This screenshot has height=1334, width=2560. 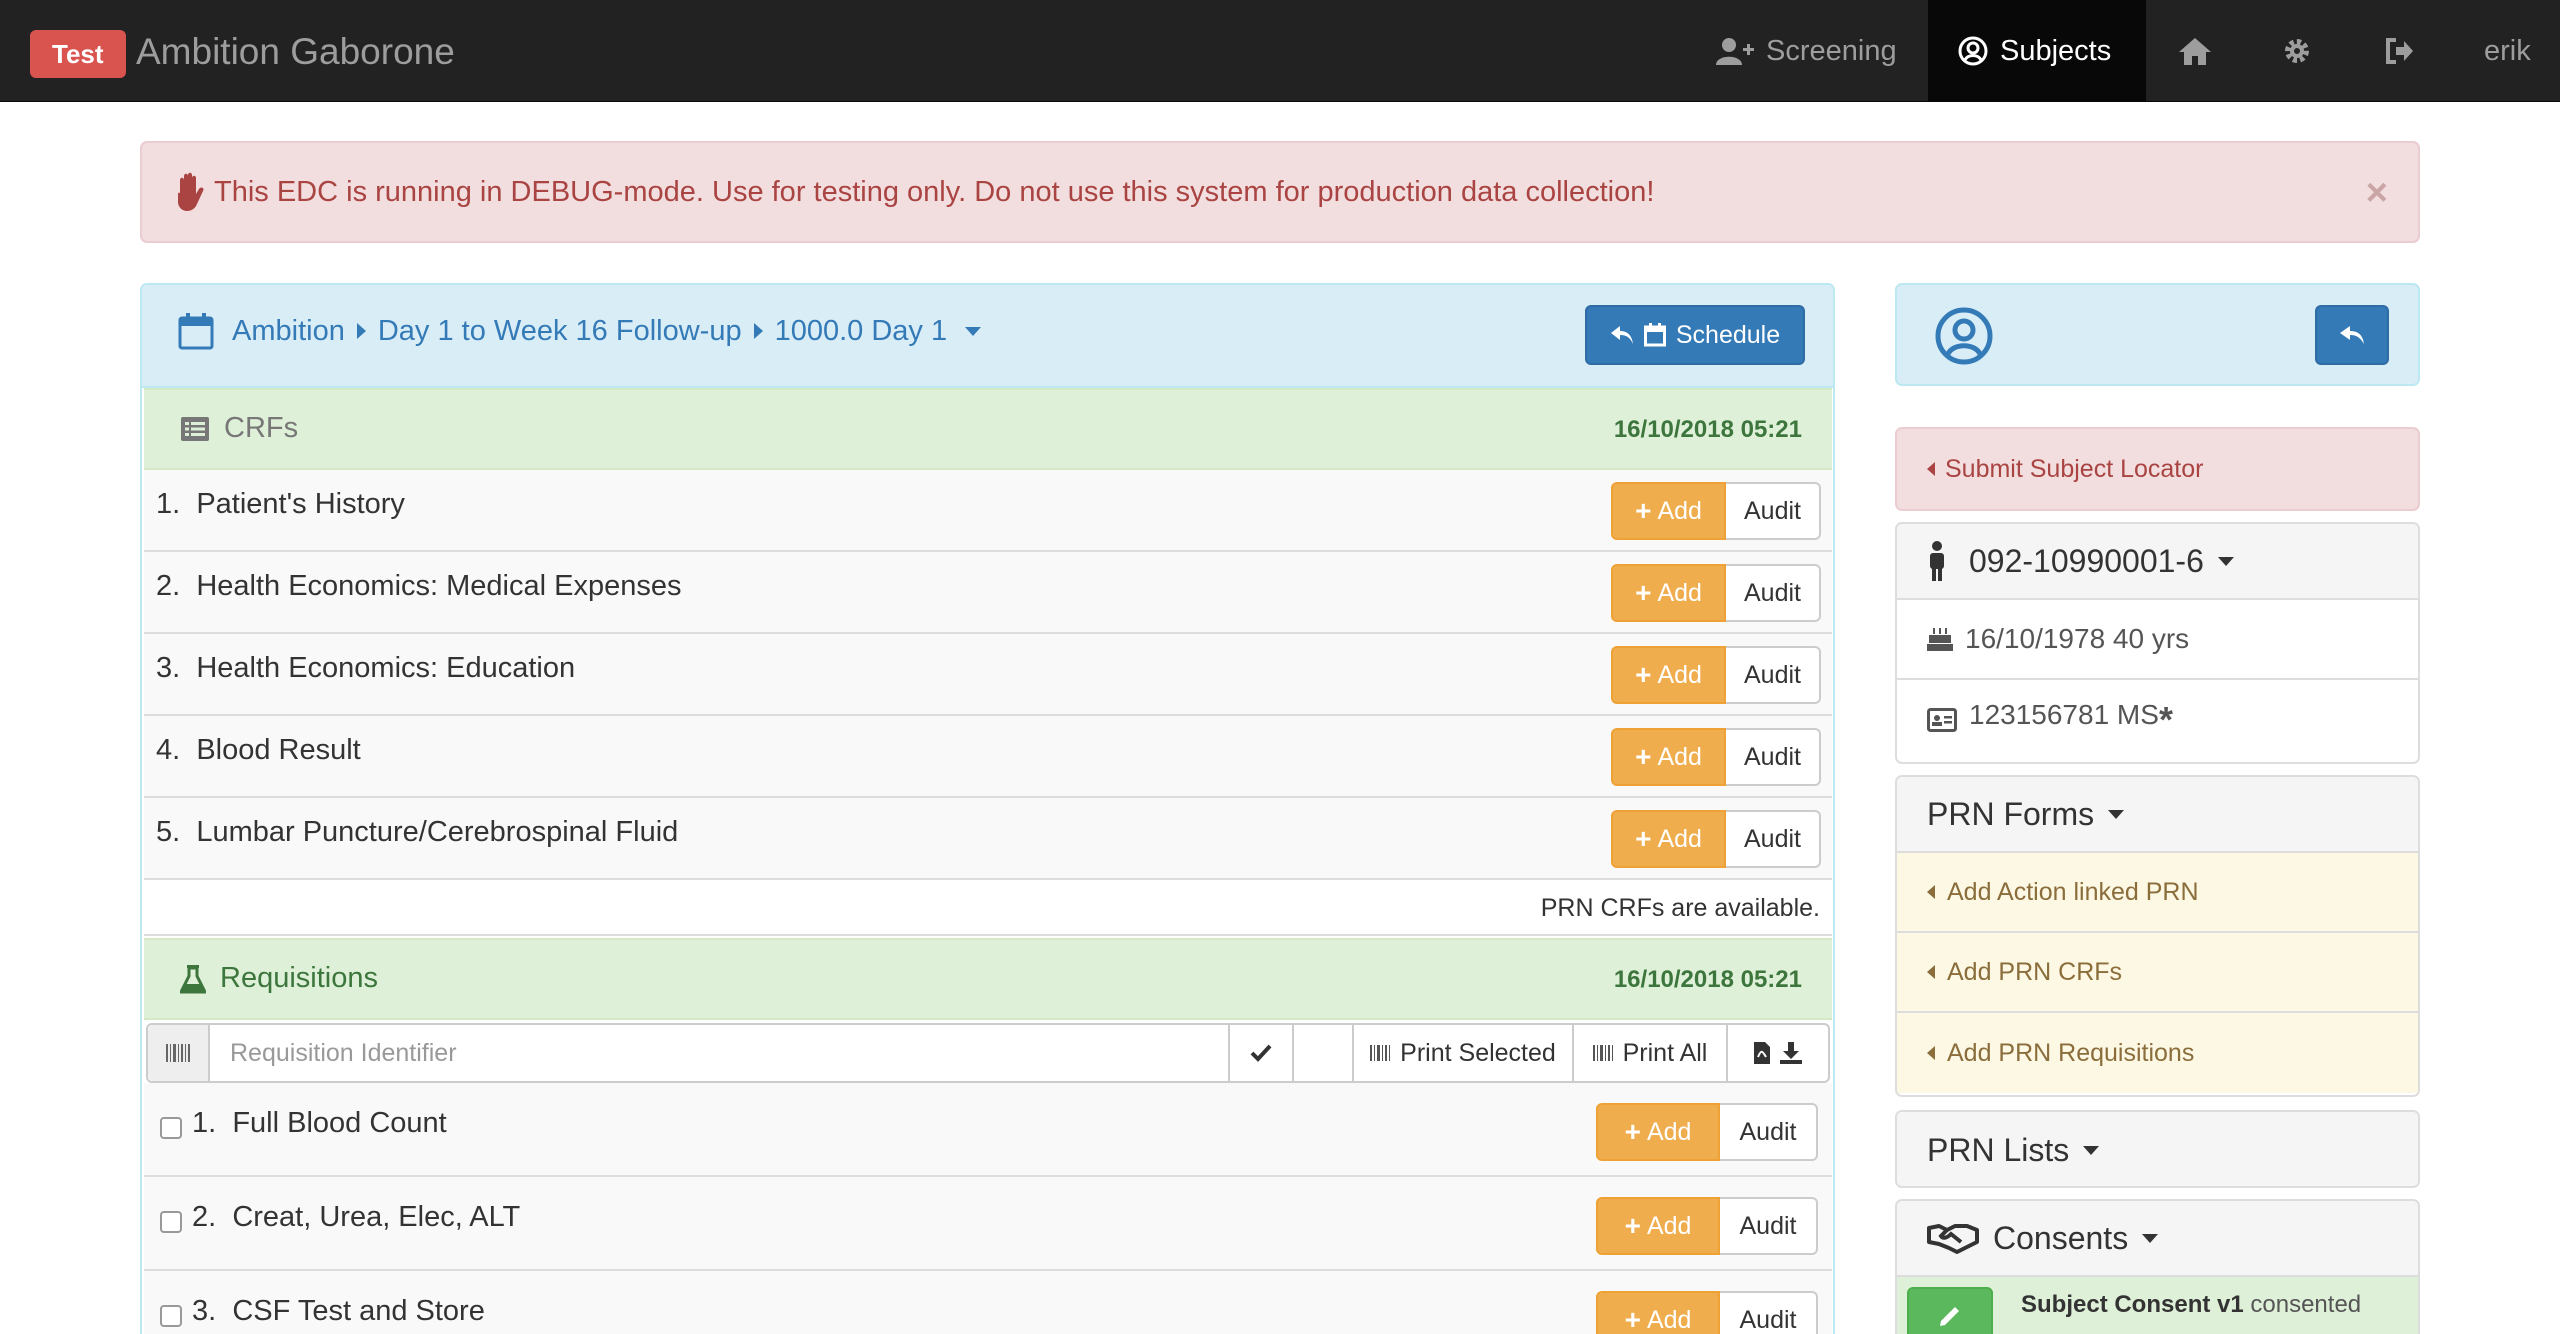 I want to click on nav-home, so click(x=2195, y=51).